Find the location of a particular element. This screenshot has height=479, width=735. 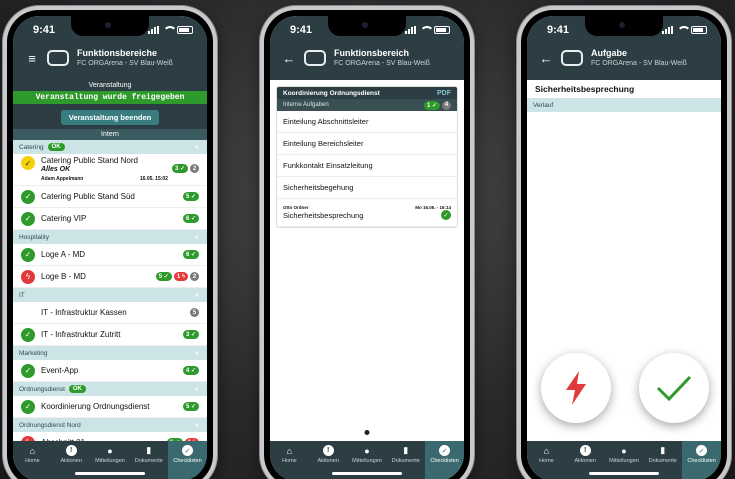

mark-done-button is located at coordinates (674, 388).